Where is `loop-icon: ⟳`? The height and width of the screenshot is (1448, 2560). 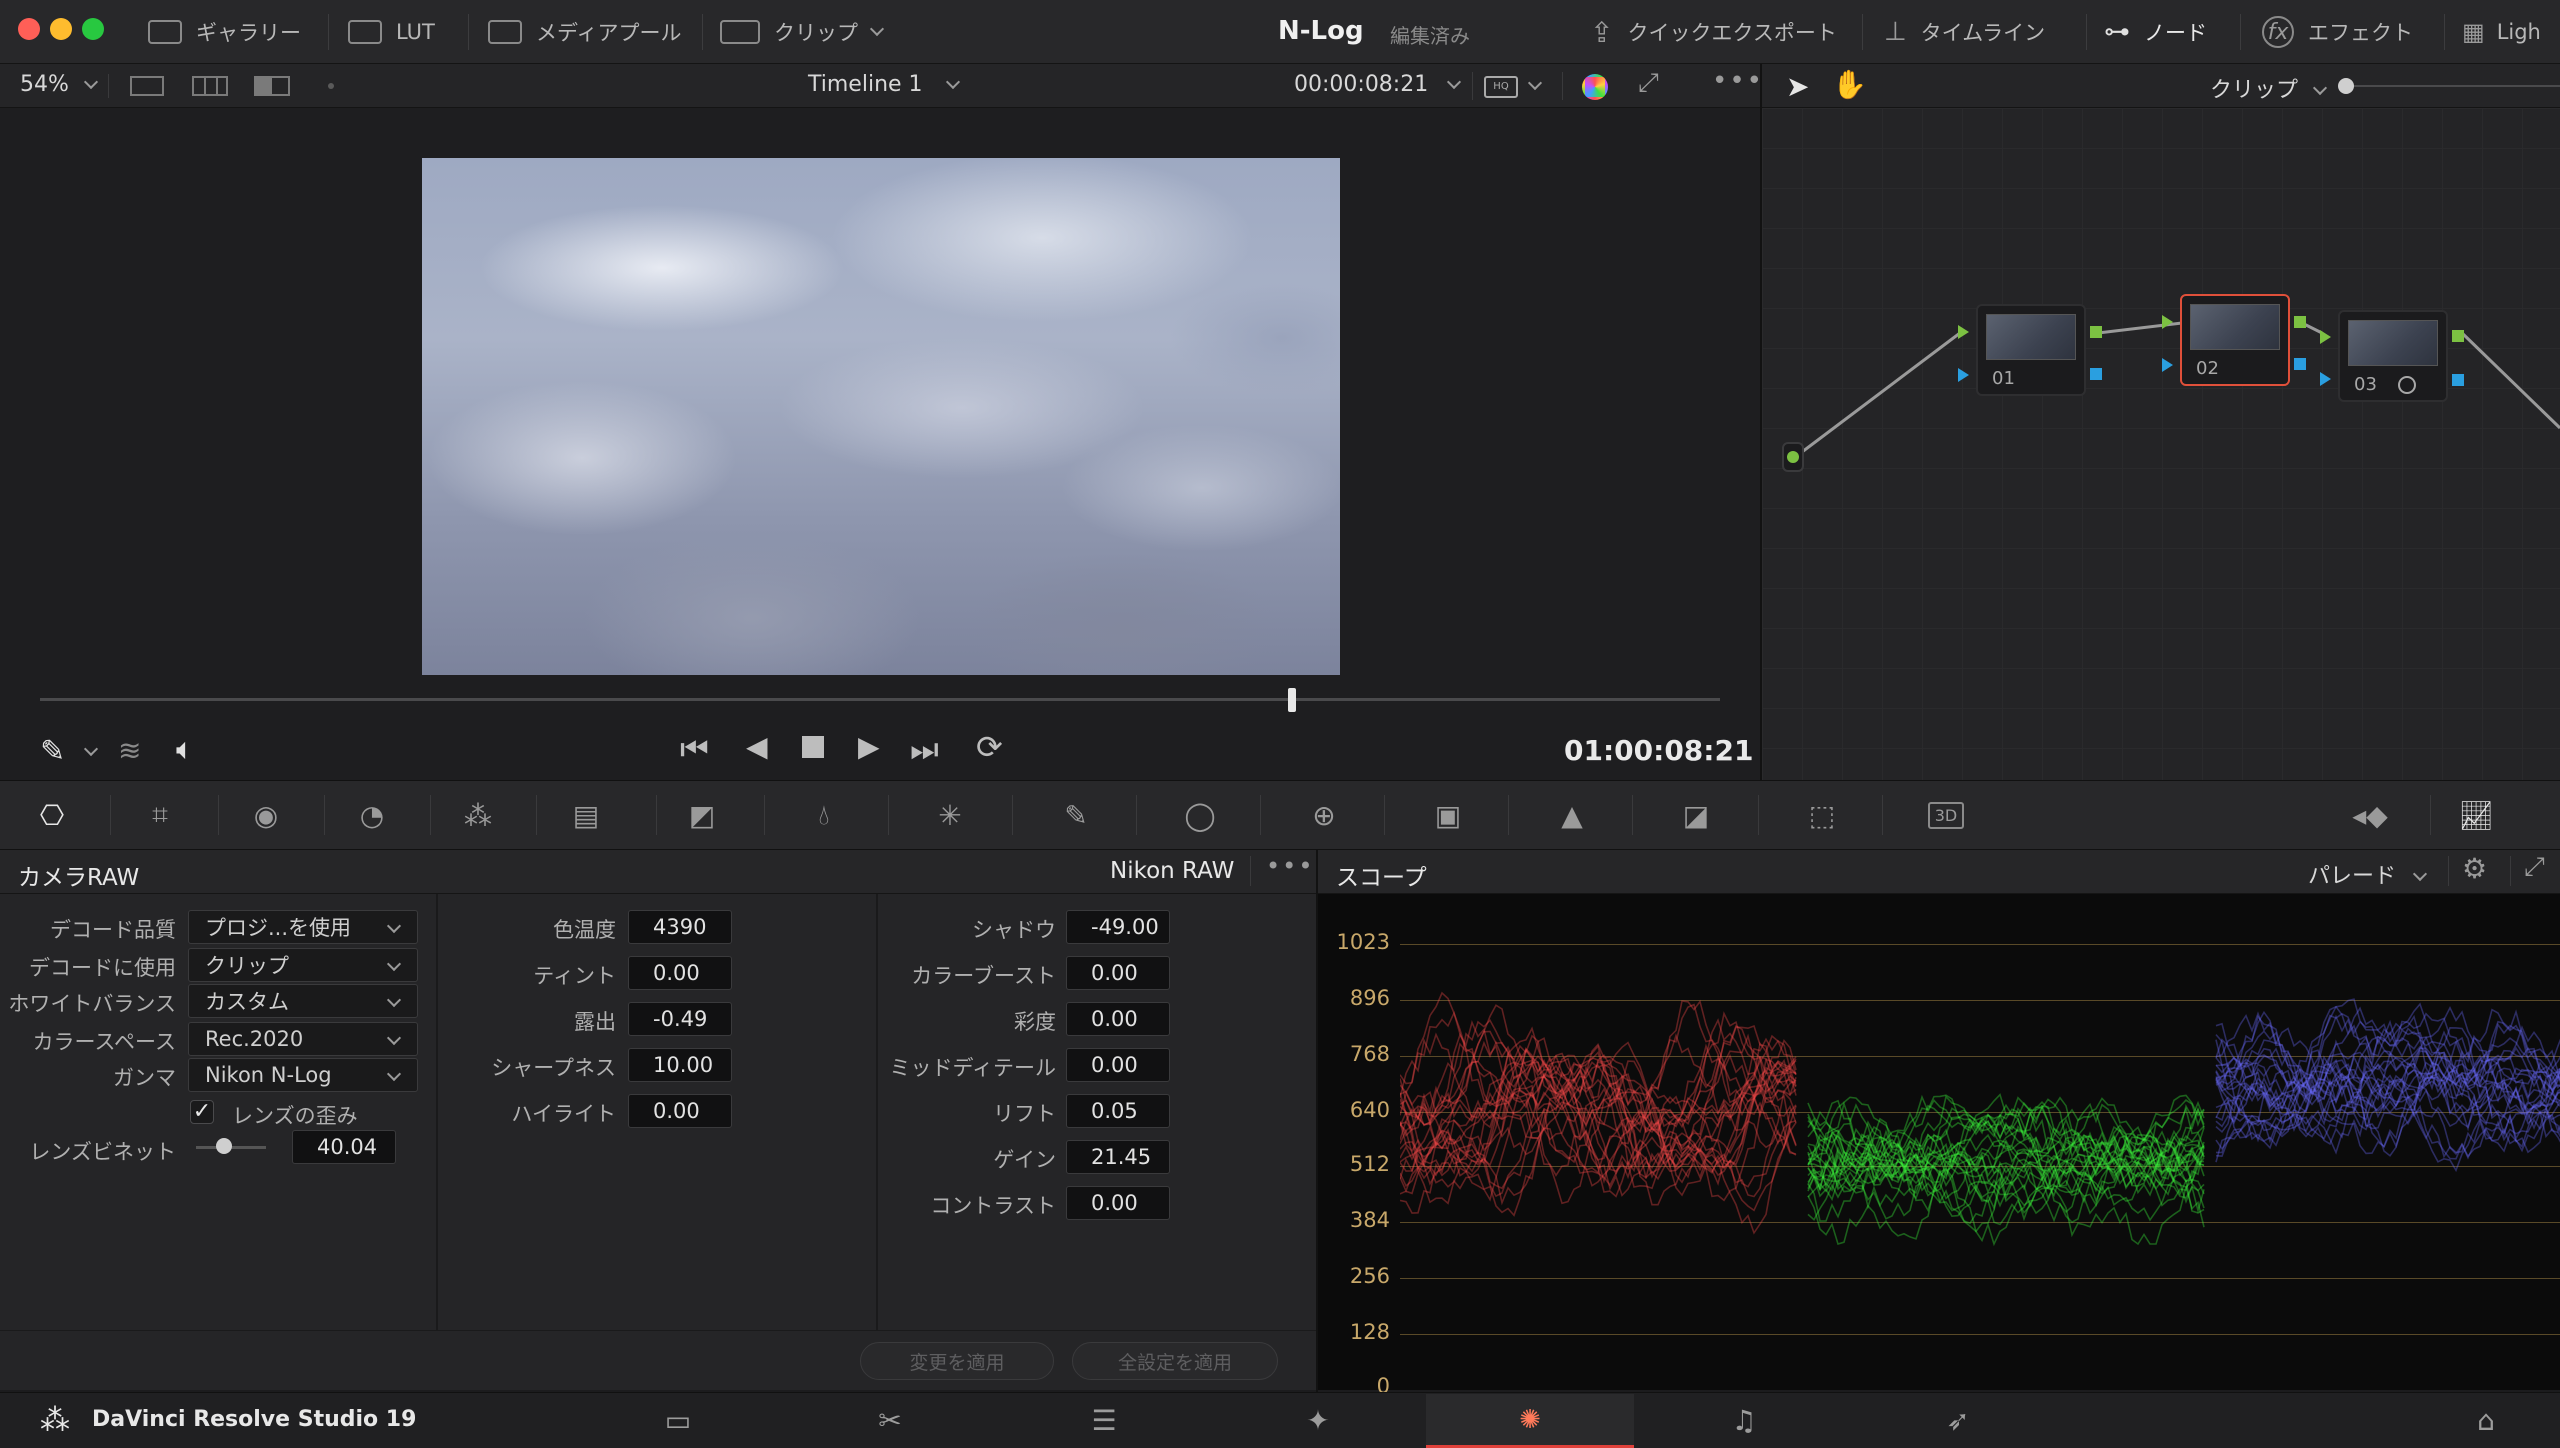 loop-icon: ⟳ is located at coordinates (989, 747).